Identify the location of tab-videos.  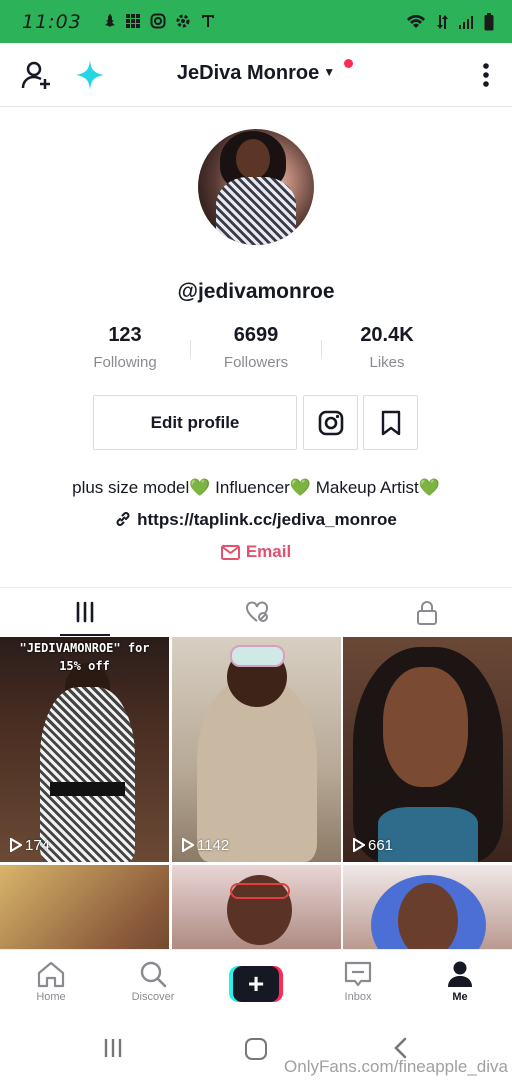
(85, 613).